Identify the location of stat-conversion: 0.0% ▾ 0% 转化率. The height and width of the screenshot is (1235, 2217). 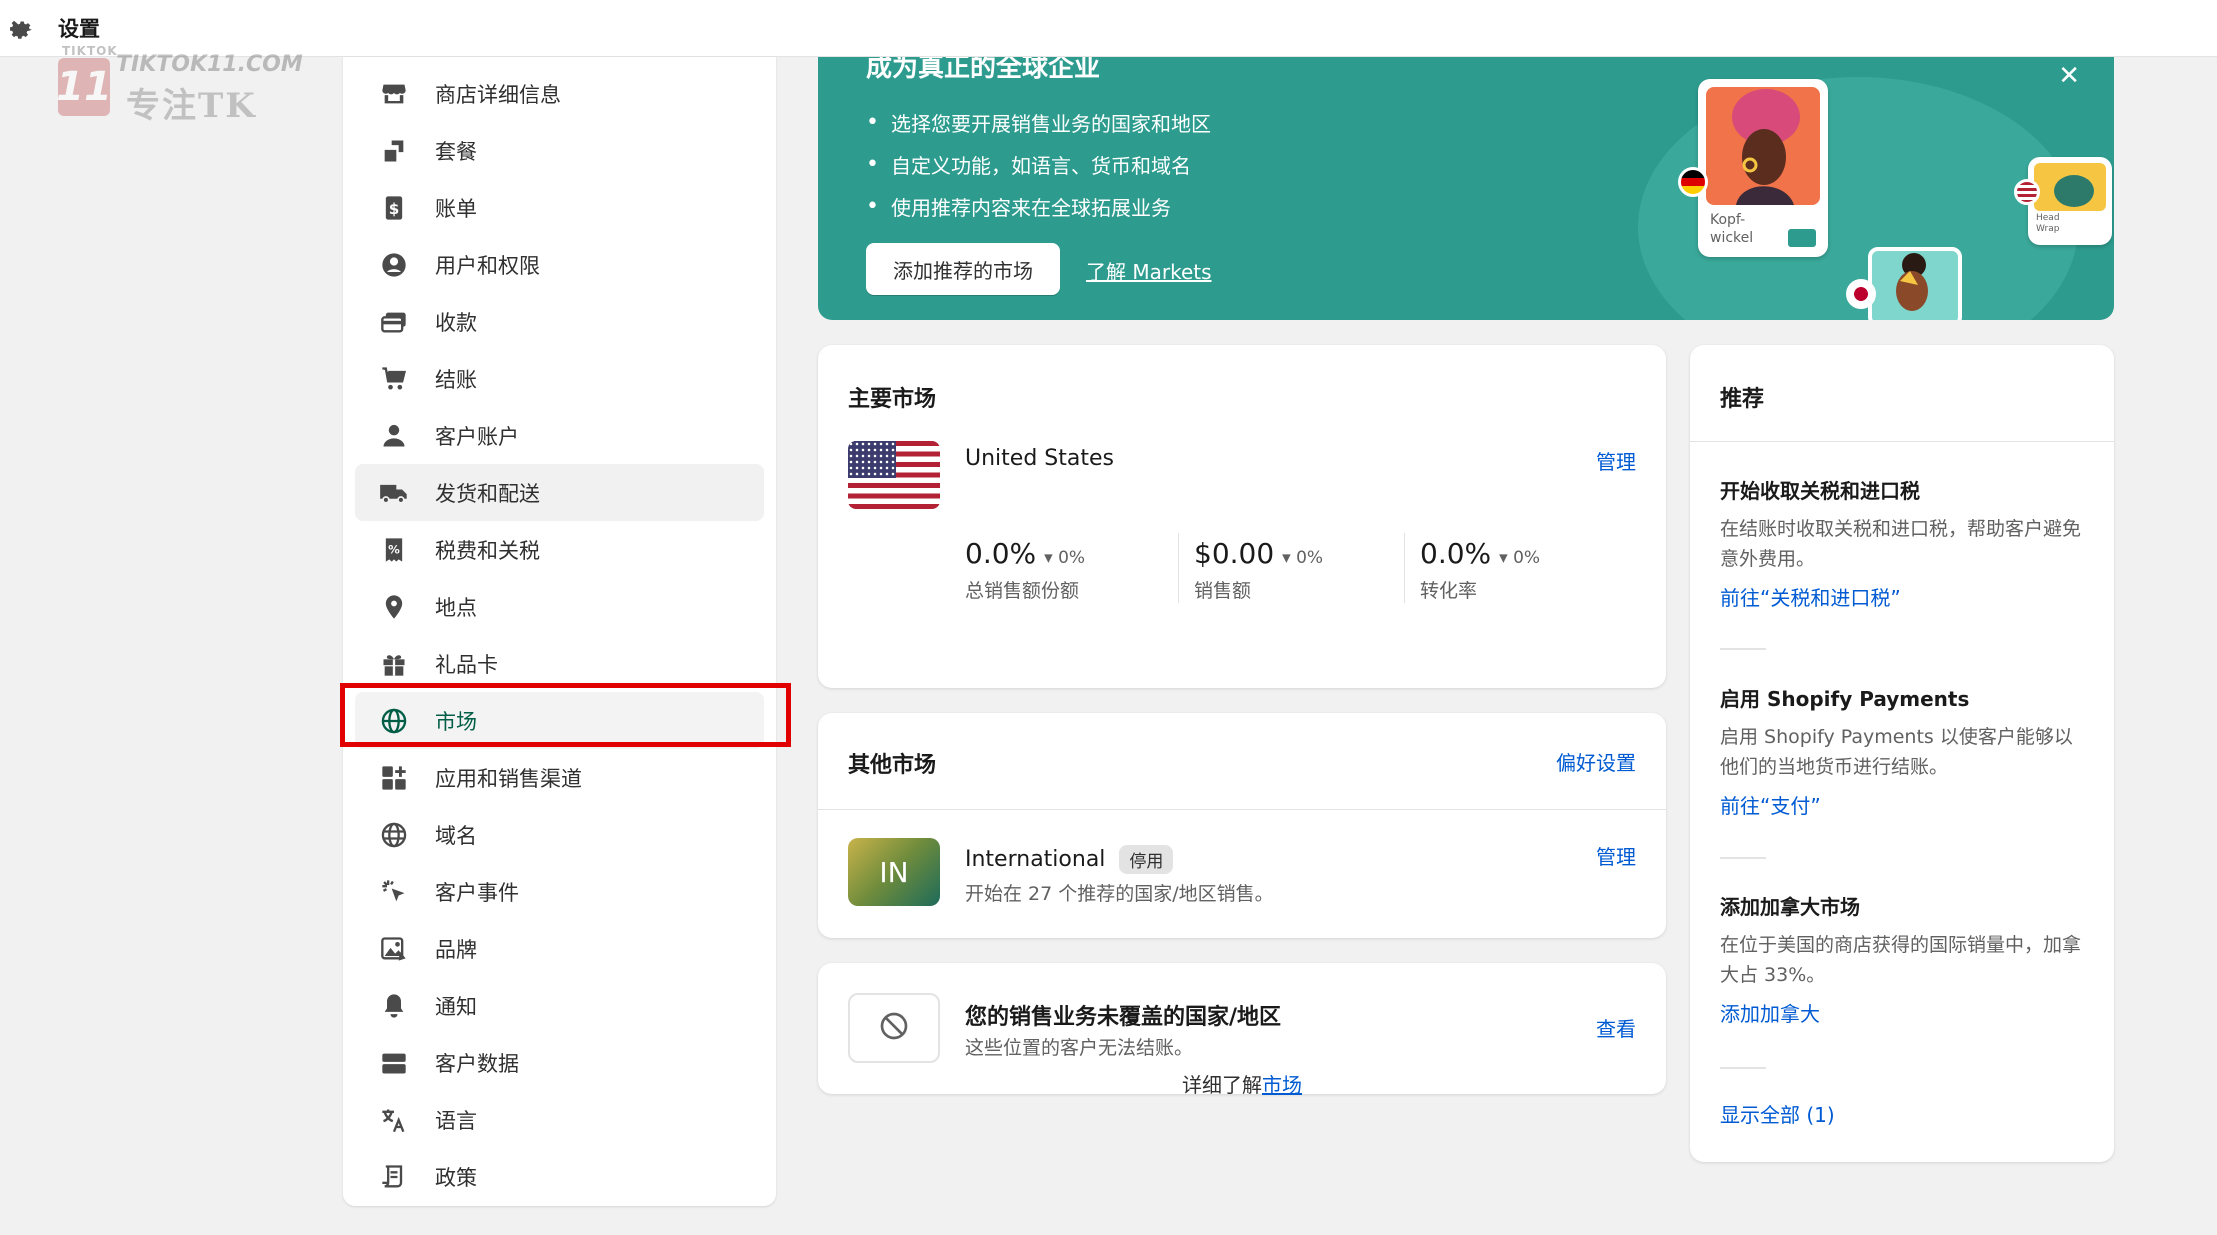
(1480, 570).